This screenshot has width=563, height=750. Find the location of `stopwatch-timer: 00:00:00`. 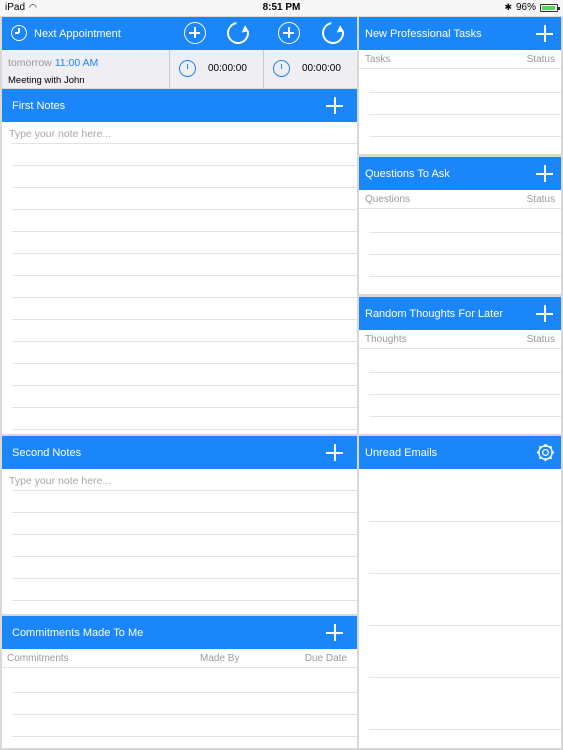

stopwatch-timer: 00:00:00 is located at coordinates (216, 69).